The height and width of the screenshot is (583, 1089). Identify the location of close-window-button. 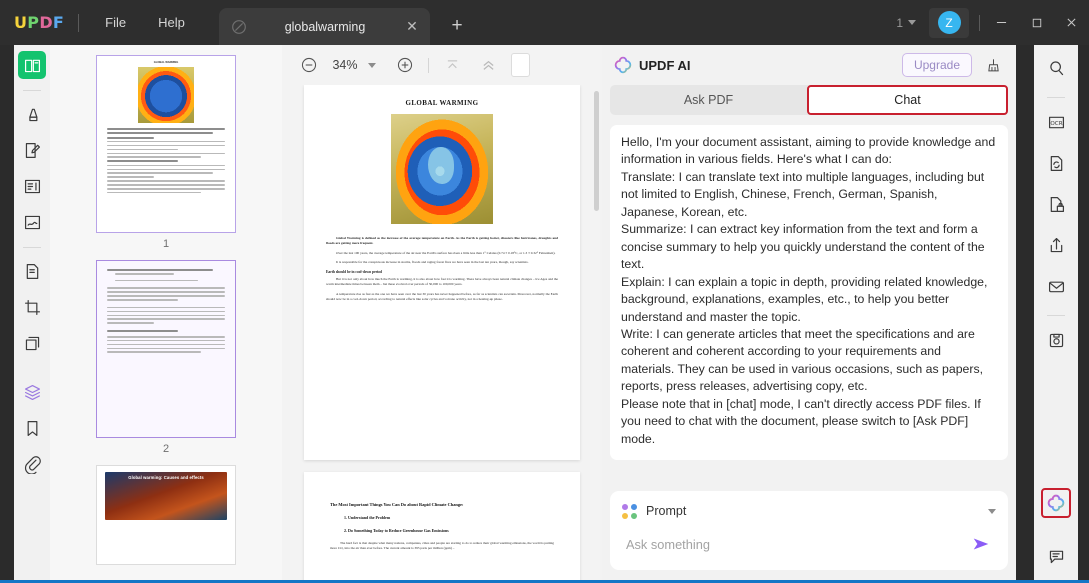
(1071, 22).